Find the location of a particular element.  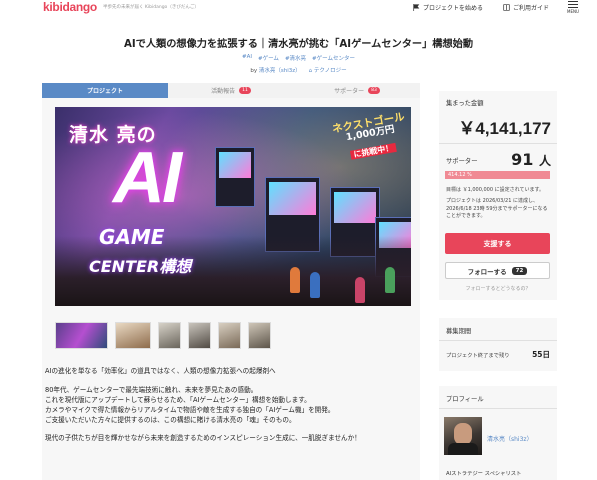

project-title: AIで人類の想像力を拡張する｜清水亮が挑む「AIゲームセンター」構想始動 is located at coordinates (298, 44).